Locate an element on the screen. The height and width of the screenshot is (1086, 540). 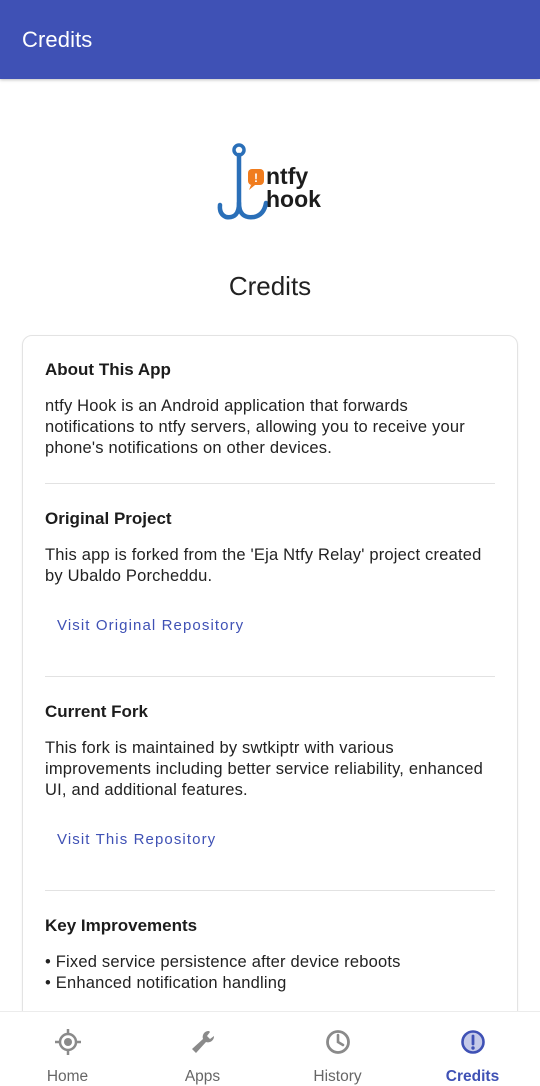
section-title-improvements: Key Improvements is located at coordinates (121, 925).